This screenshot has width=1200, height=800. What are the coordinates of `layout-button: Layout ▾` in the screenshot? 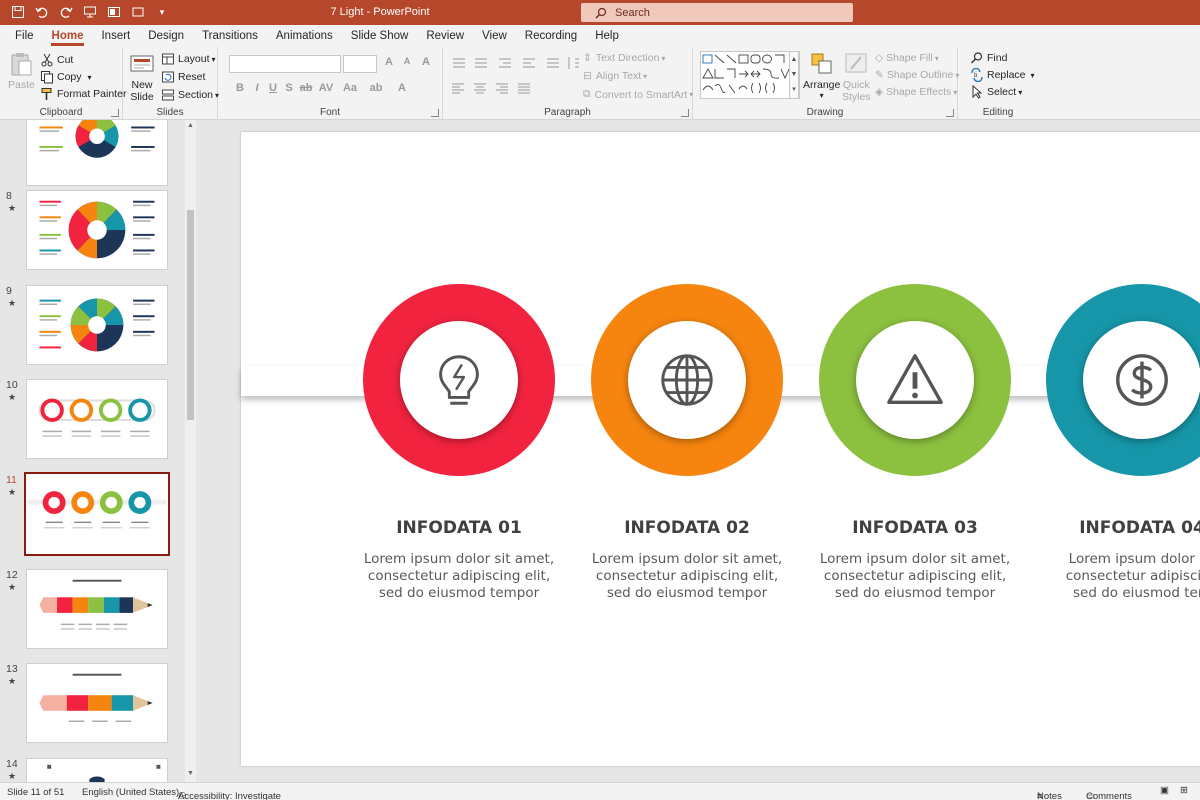 It's located at (188, 59).